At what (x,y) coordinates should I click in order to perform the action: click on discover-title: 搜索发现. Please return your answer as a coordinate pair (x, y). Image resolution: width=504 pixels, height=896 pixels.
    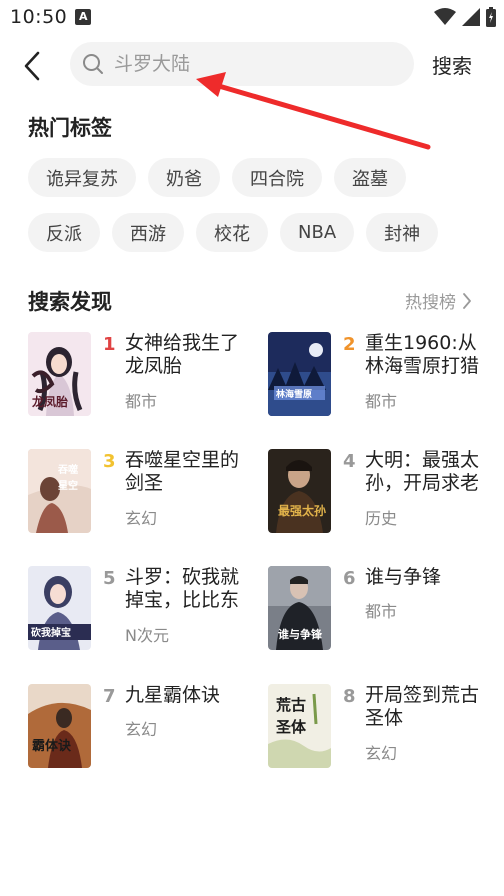
    Looking at the image, I should click on (70, 302).